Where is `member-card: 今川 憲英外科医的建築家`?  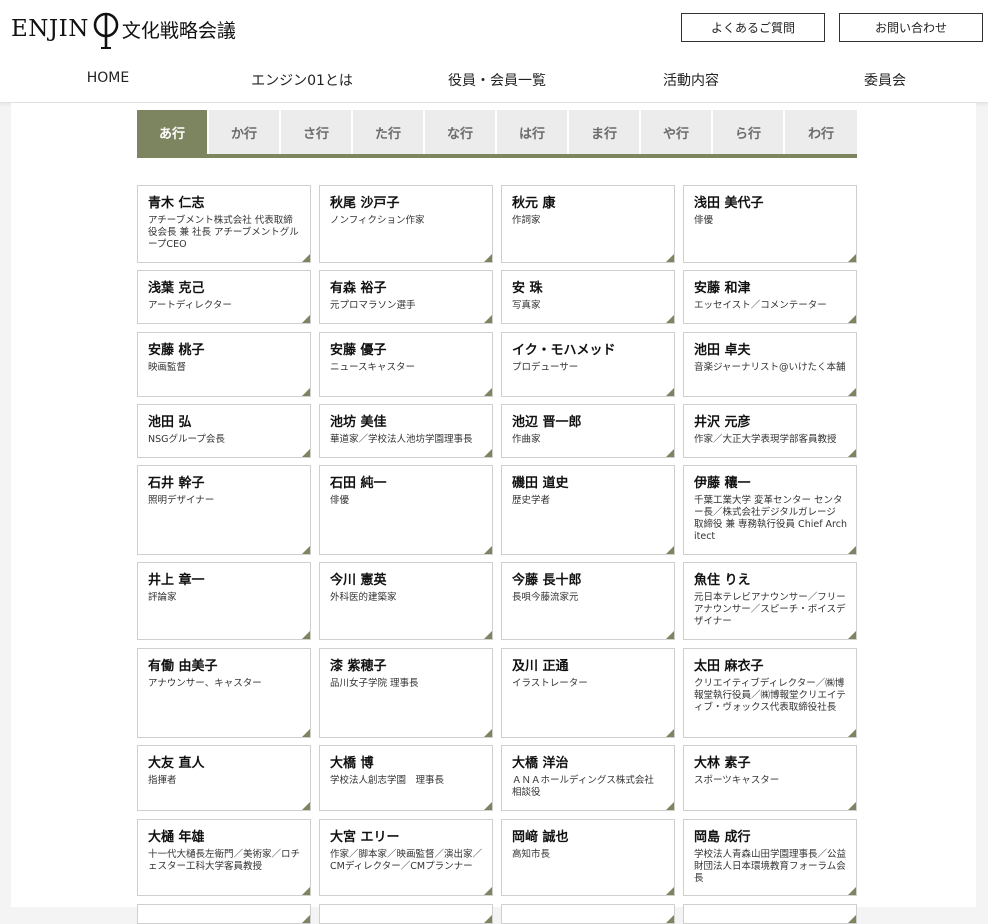 member-card: 今川 憲英外科医的建築家 is located at coordinates (406, 601).